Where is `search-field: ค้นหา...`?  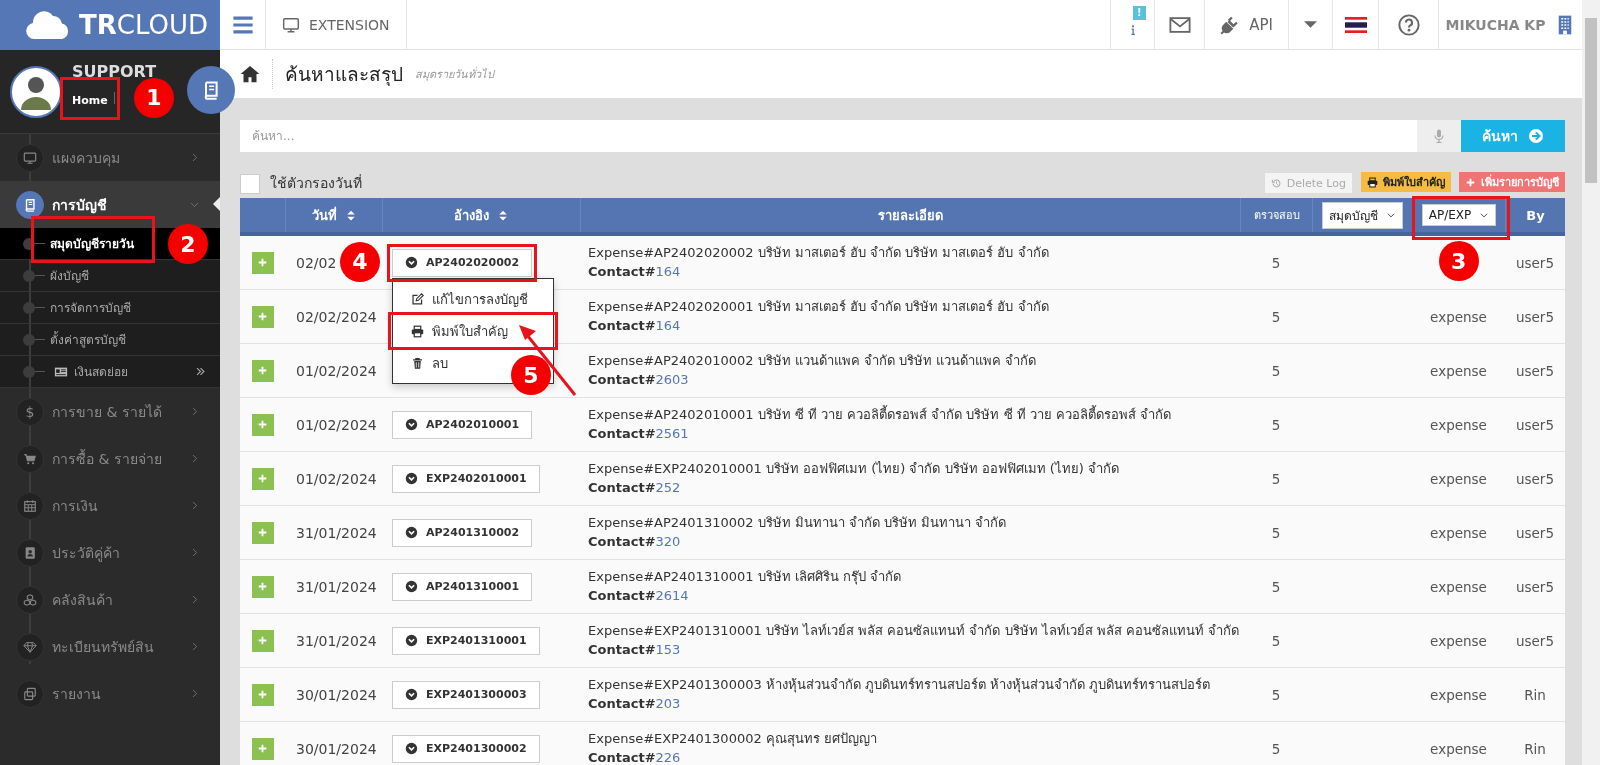
search-field: ค้นหา... is located at coordinates (828, 136).